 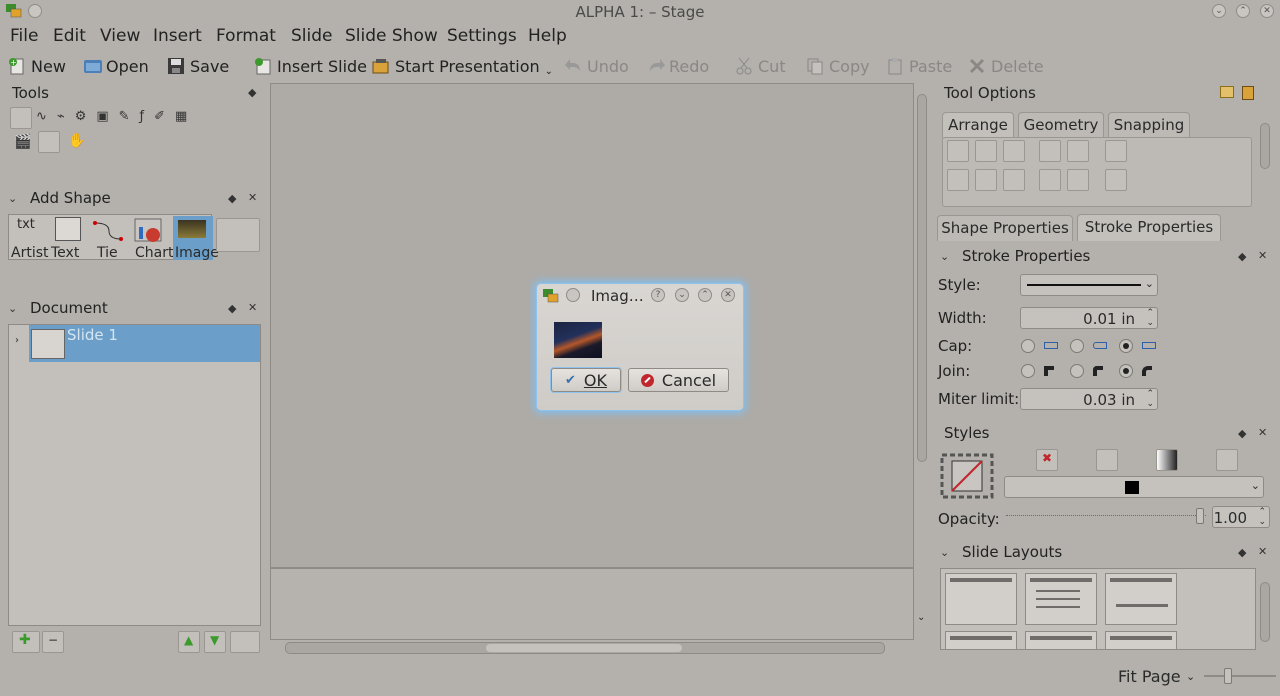 What do you see at coordinates (981, 640) in the screenshot?
I see `layout-two-column` at bounding box center [981, 640].